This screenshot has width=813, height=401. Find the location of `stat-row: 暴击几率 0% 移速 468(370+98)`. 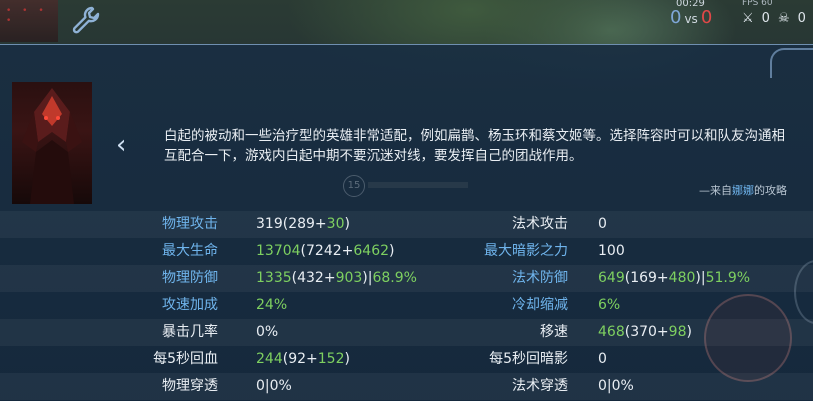

stat-row: 暴击几率 0% 移速 468(370+98) is located at coordinates (406, 332).